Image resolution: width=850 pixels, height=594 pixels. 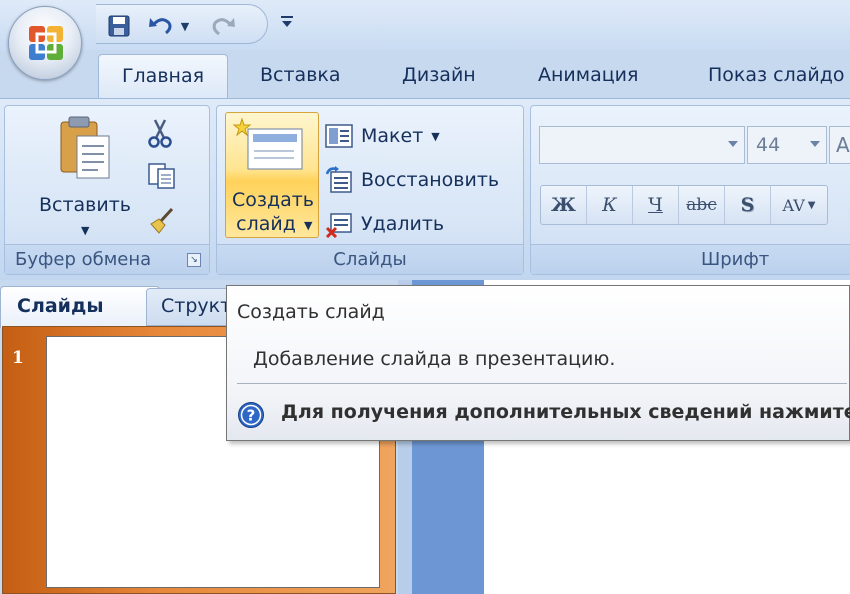 I want to click on char-spacing-label: AV, so click(x=793, y=205).